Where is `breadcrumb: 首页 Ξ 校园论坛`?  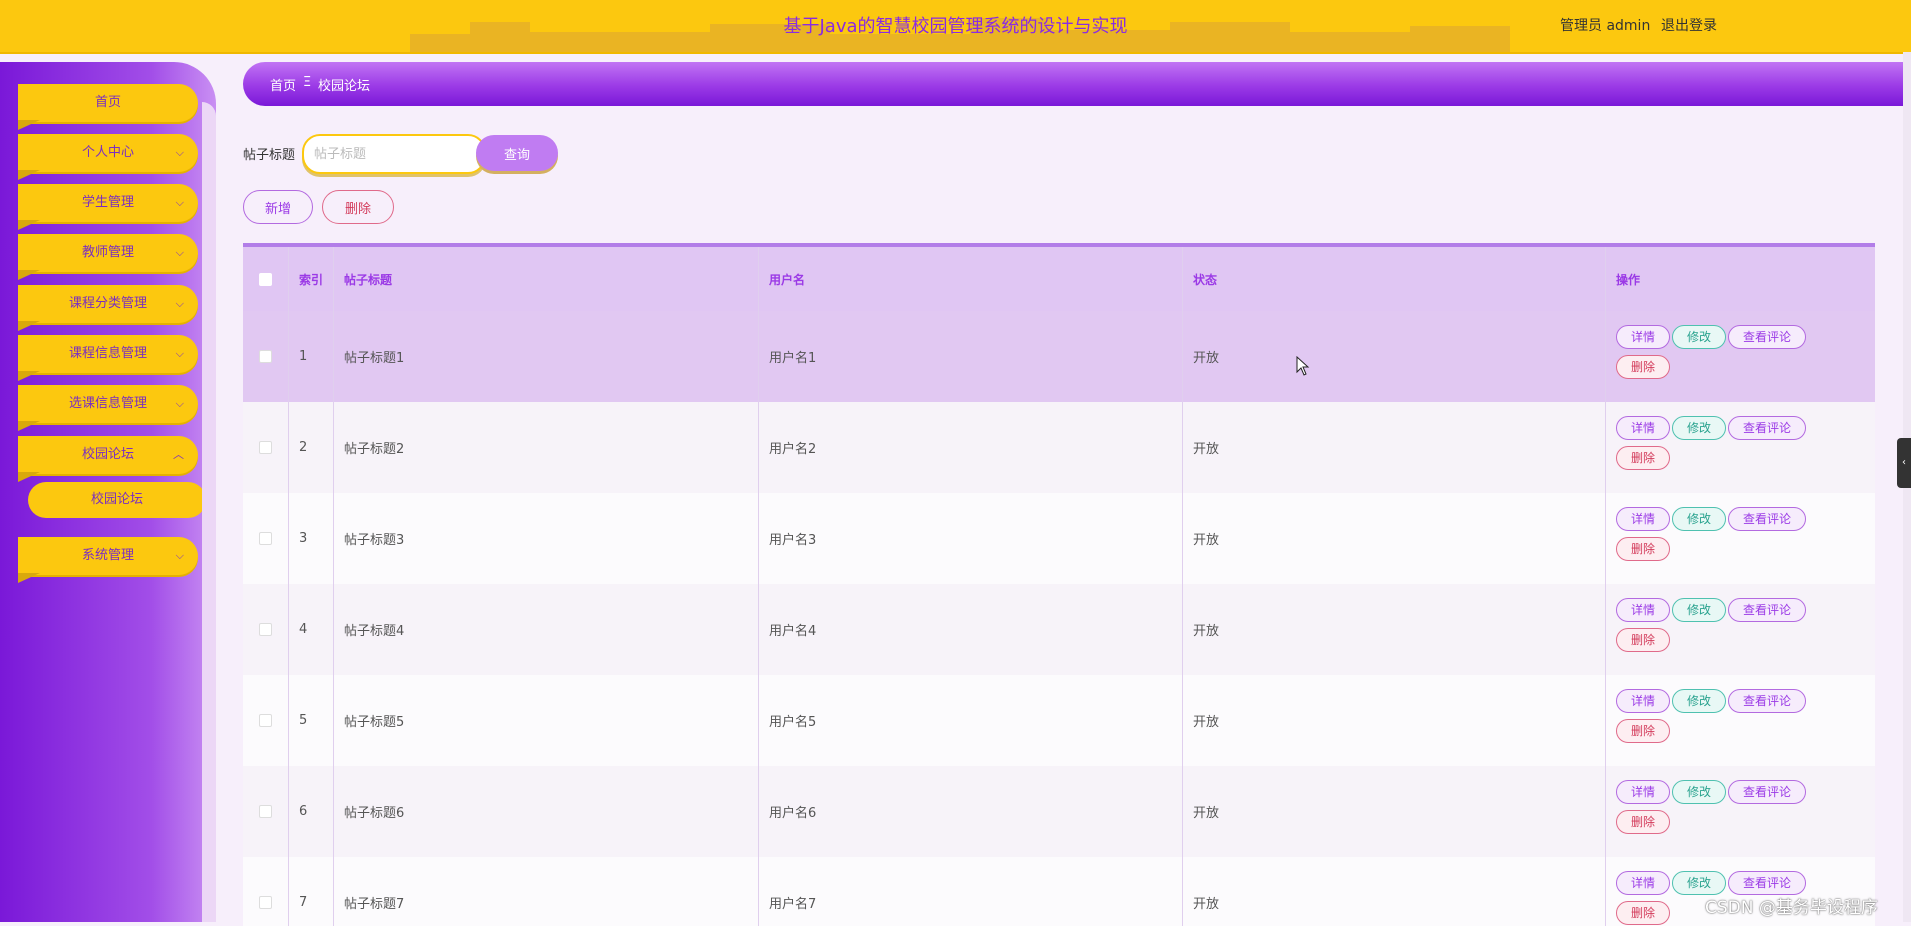 breadcrumb: 首页 Ξ 校园论坛 is located at coordinates (1077, 84).